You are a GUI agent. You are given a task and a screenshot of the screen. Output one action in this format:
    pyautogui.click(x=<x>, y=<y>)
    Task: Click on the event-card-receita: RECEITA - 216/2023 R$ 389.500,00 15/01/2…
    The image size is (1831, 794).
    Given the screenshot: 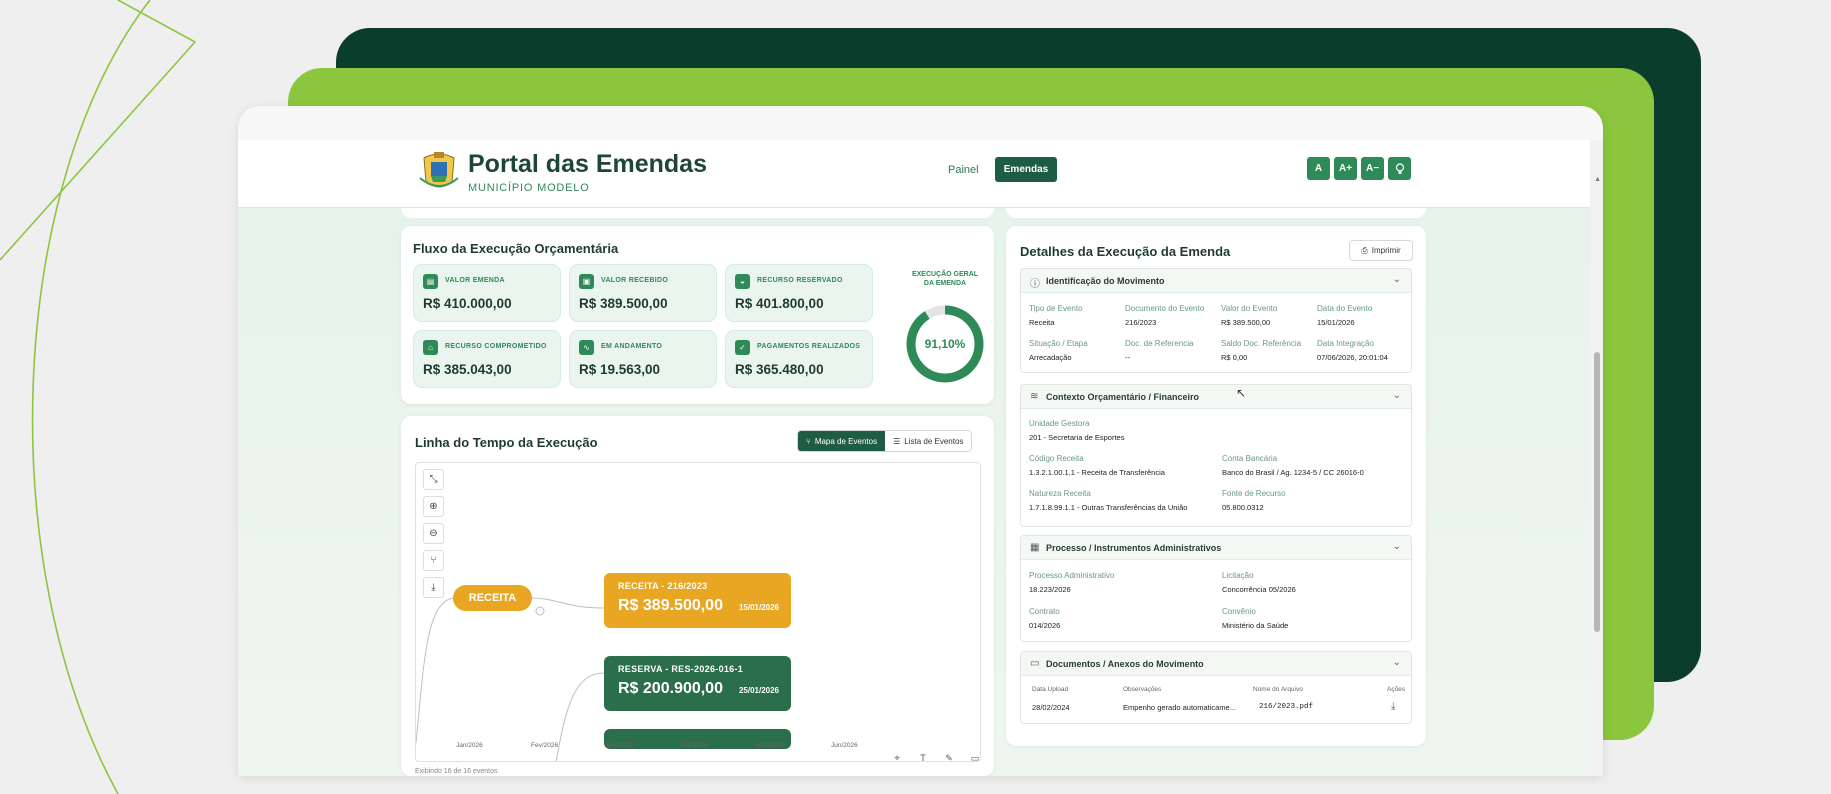 What is the action you would take?
    pyautogui.click(x=697, y=600)
    